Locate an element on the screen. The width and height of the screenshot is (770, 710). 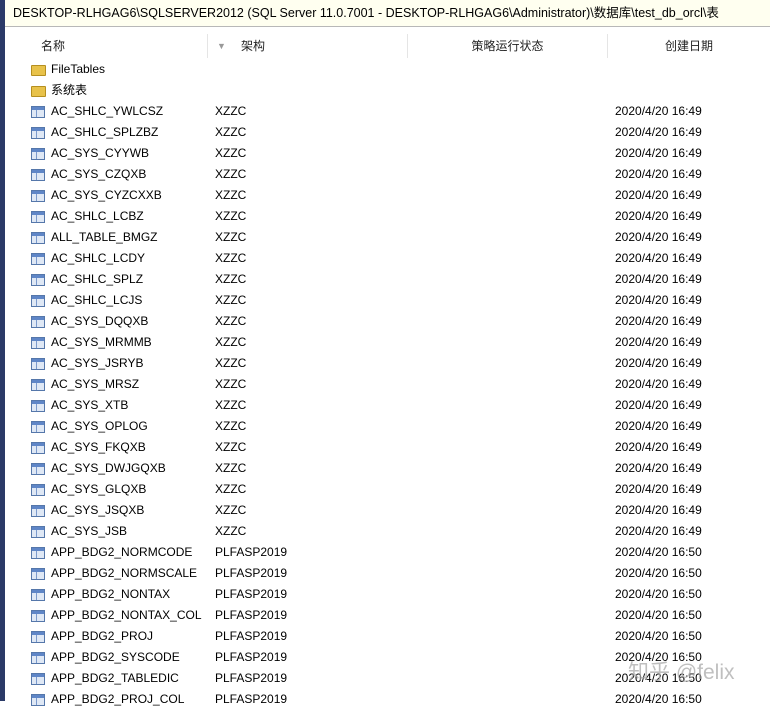
table-row: APP_BDG2_PROJ PLFASP2019 2020/4/20 16:50 is located at coordinates (387, 636).